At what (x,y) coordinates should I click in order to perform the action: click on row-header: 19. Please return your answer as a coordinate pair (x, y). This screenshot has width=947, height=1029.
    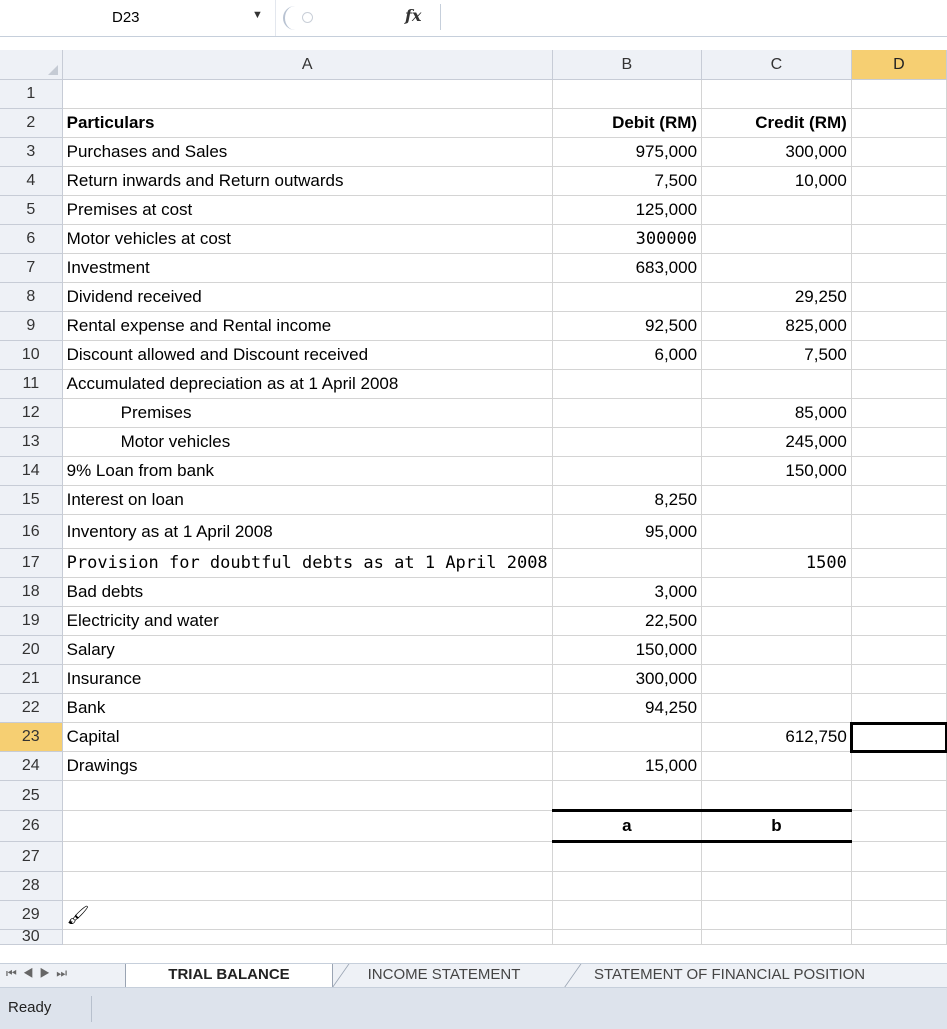
    Looking at the image, I should click on (31, 621).